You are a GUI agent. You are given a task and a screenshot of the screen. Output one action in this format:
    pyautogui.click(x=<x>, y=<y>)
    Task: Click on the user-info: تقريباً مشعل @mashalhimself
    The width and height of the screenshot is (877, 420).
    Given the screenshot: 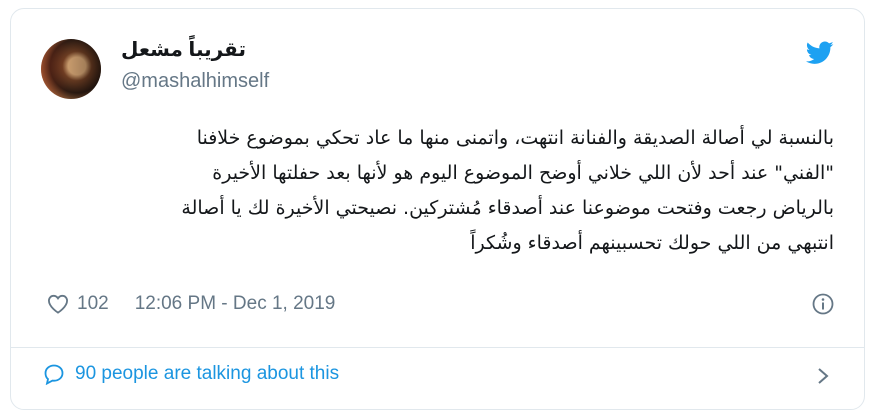 What is the action you would take?
    pyautogui.click(x=195, y=65)
    